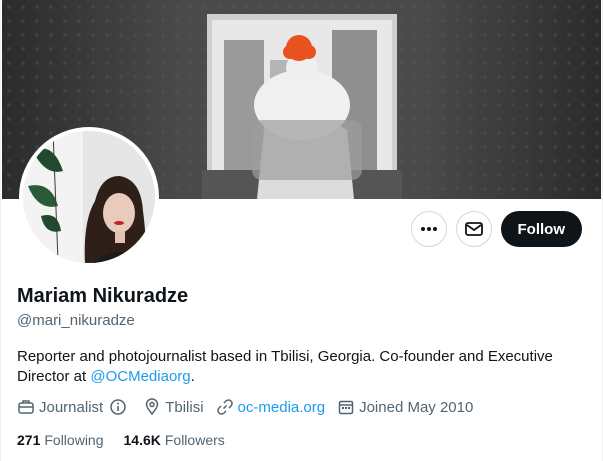 This screenshot has width=603, height=461. I want to click on calendar-icon, so click(346, 407).